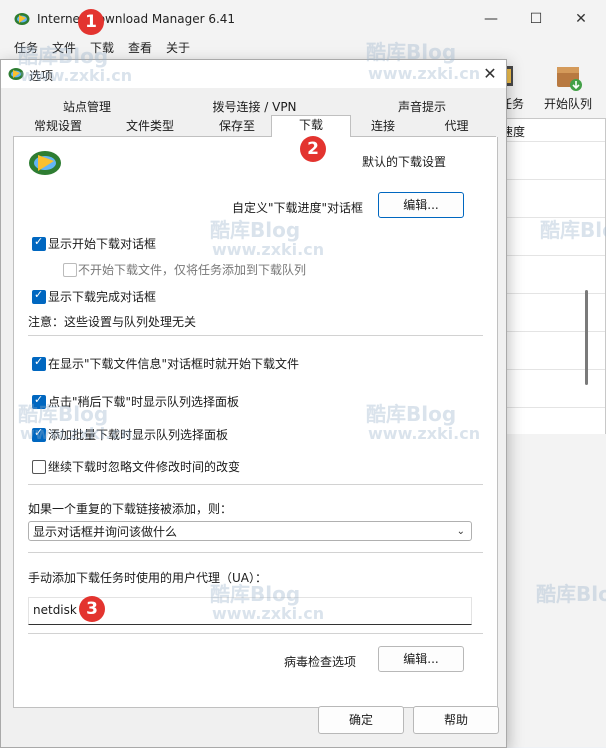 The height and width of the screenshot is (748, 606). I want to click on main-bottom-area, so click(551, 590).